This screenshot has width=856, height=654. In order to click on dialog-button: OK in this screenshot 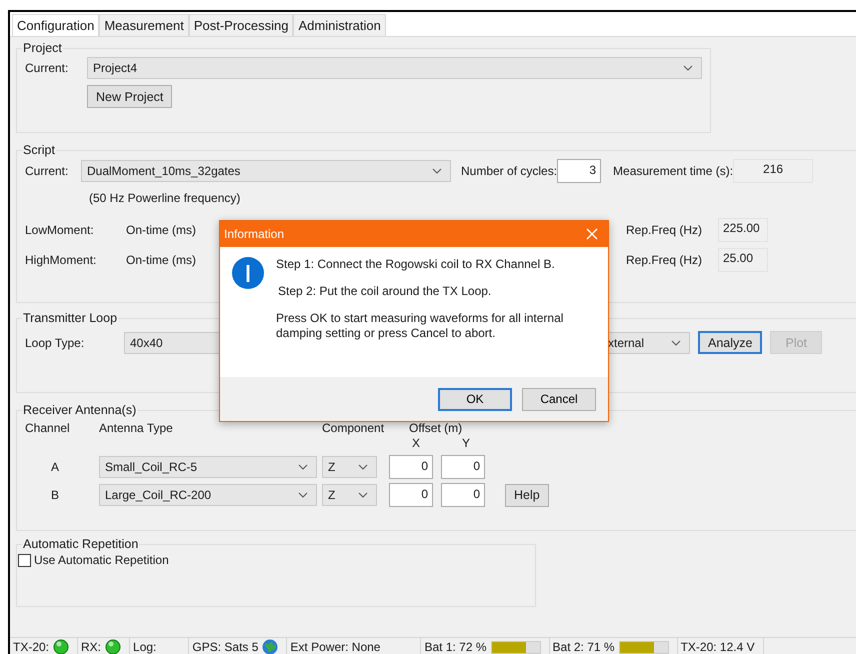, I will do `click(475, 399)`.